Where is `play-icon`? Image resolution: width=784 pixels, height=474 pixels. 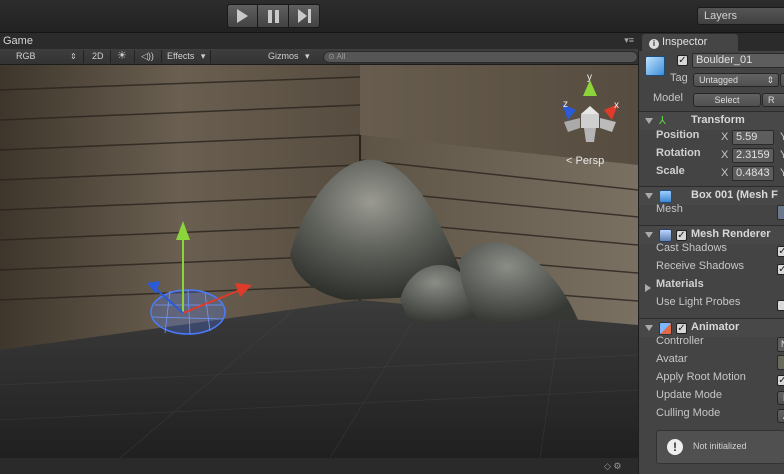 play-icon is located at coordinates (242, 16).